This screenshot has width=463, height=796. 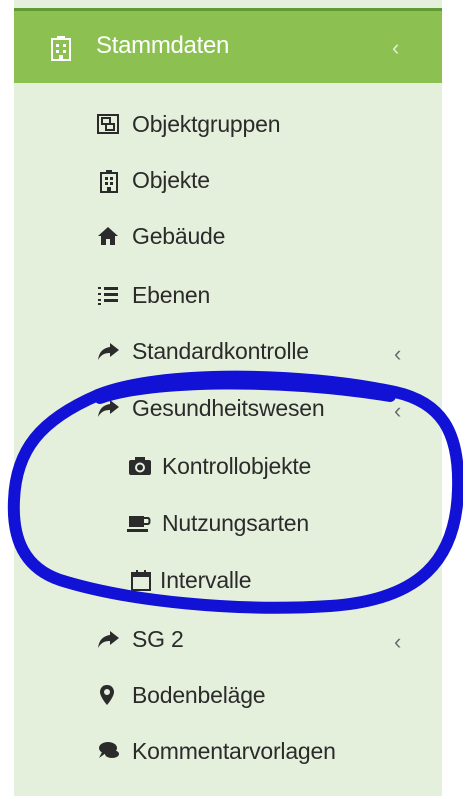 What do you see at coordinates (261, 639) in the screenshot?
I see `sidebar-item-sg2: SG 2 ‹` at bounding box center [261, 639].